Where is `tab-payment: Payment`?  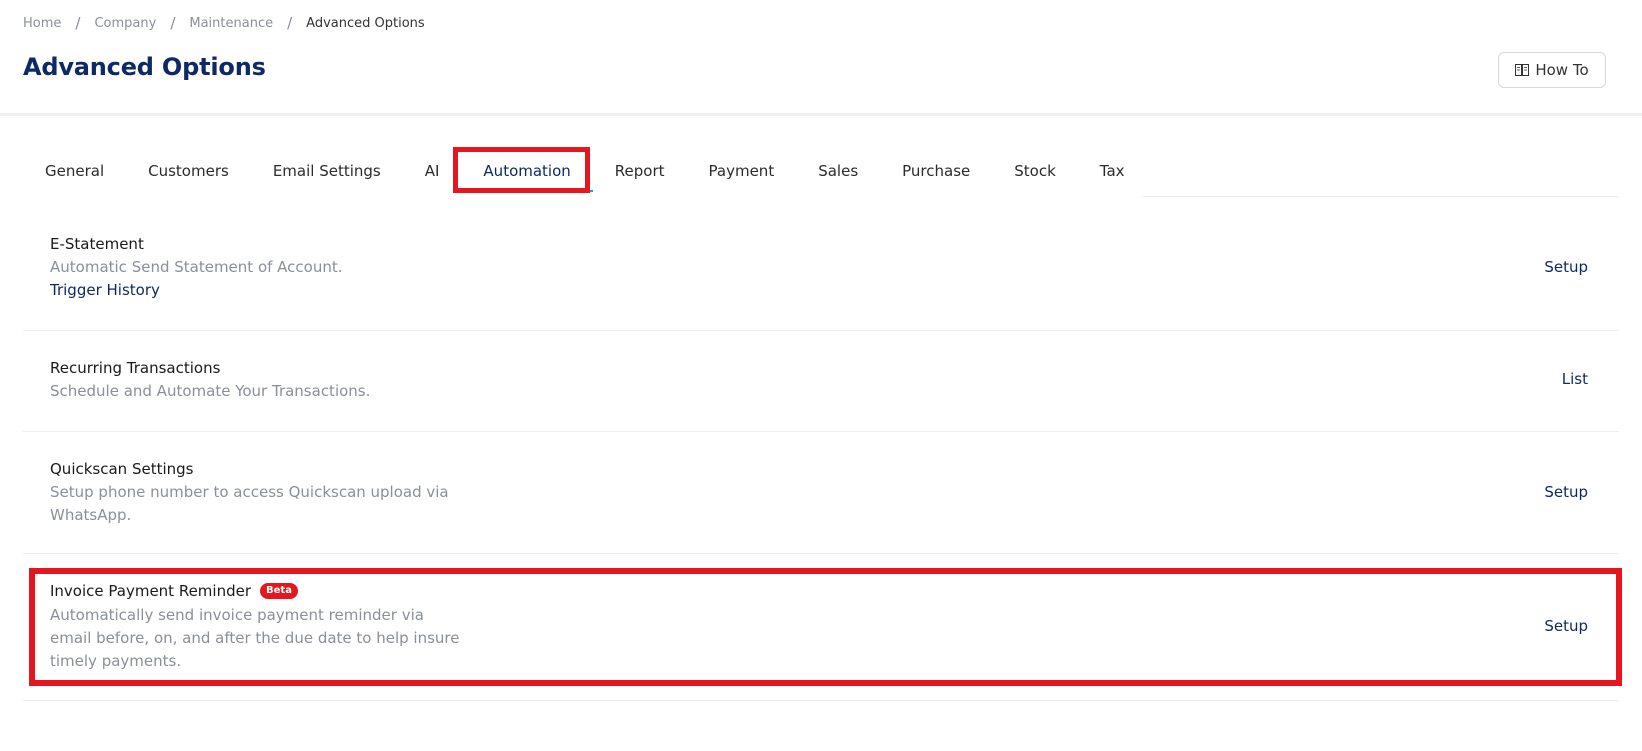 tab-payment: Payment is located at coordinates (742, 171).